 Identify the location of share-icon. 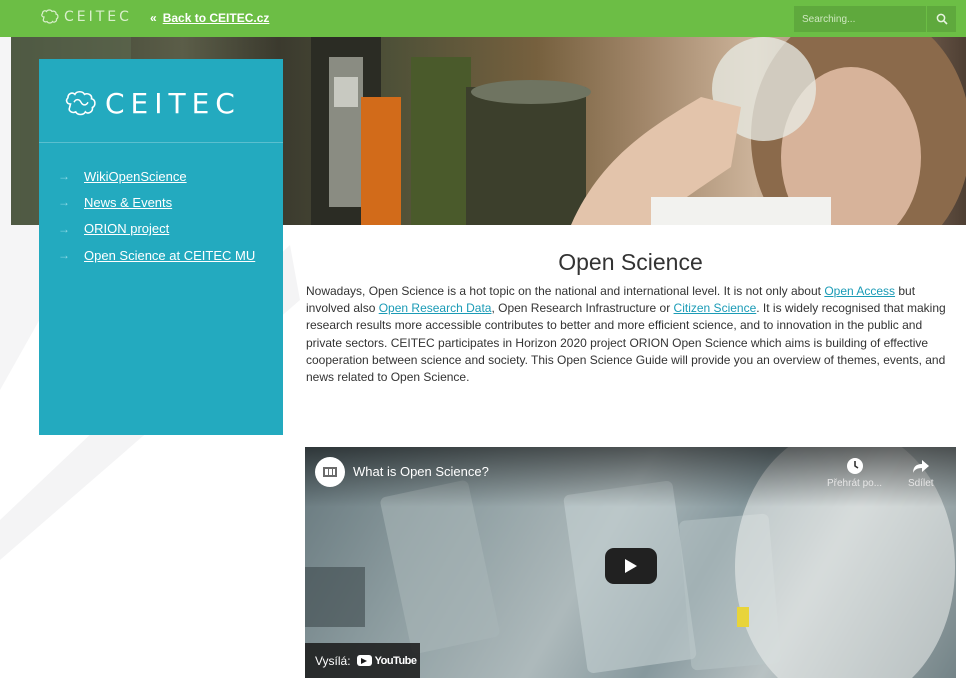
(920, 466).